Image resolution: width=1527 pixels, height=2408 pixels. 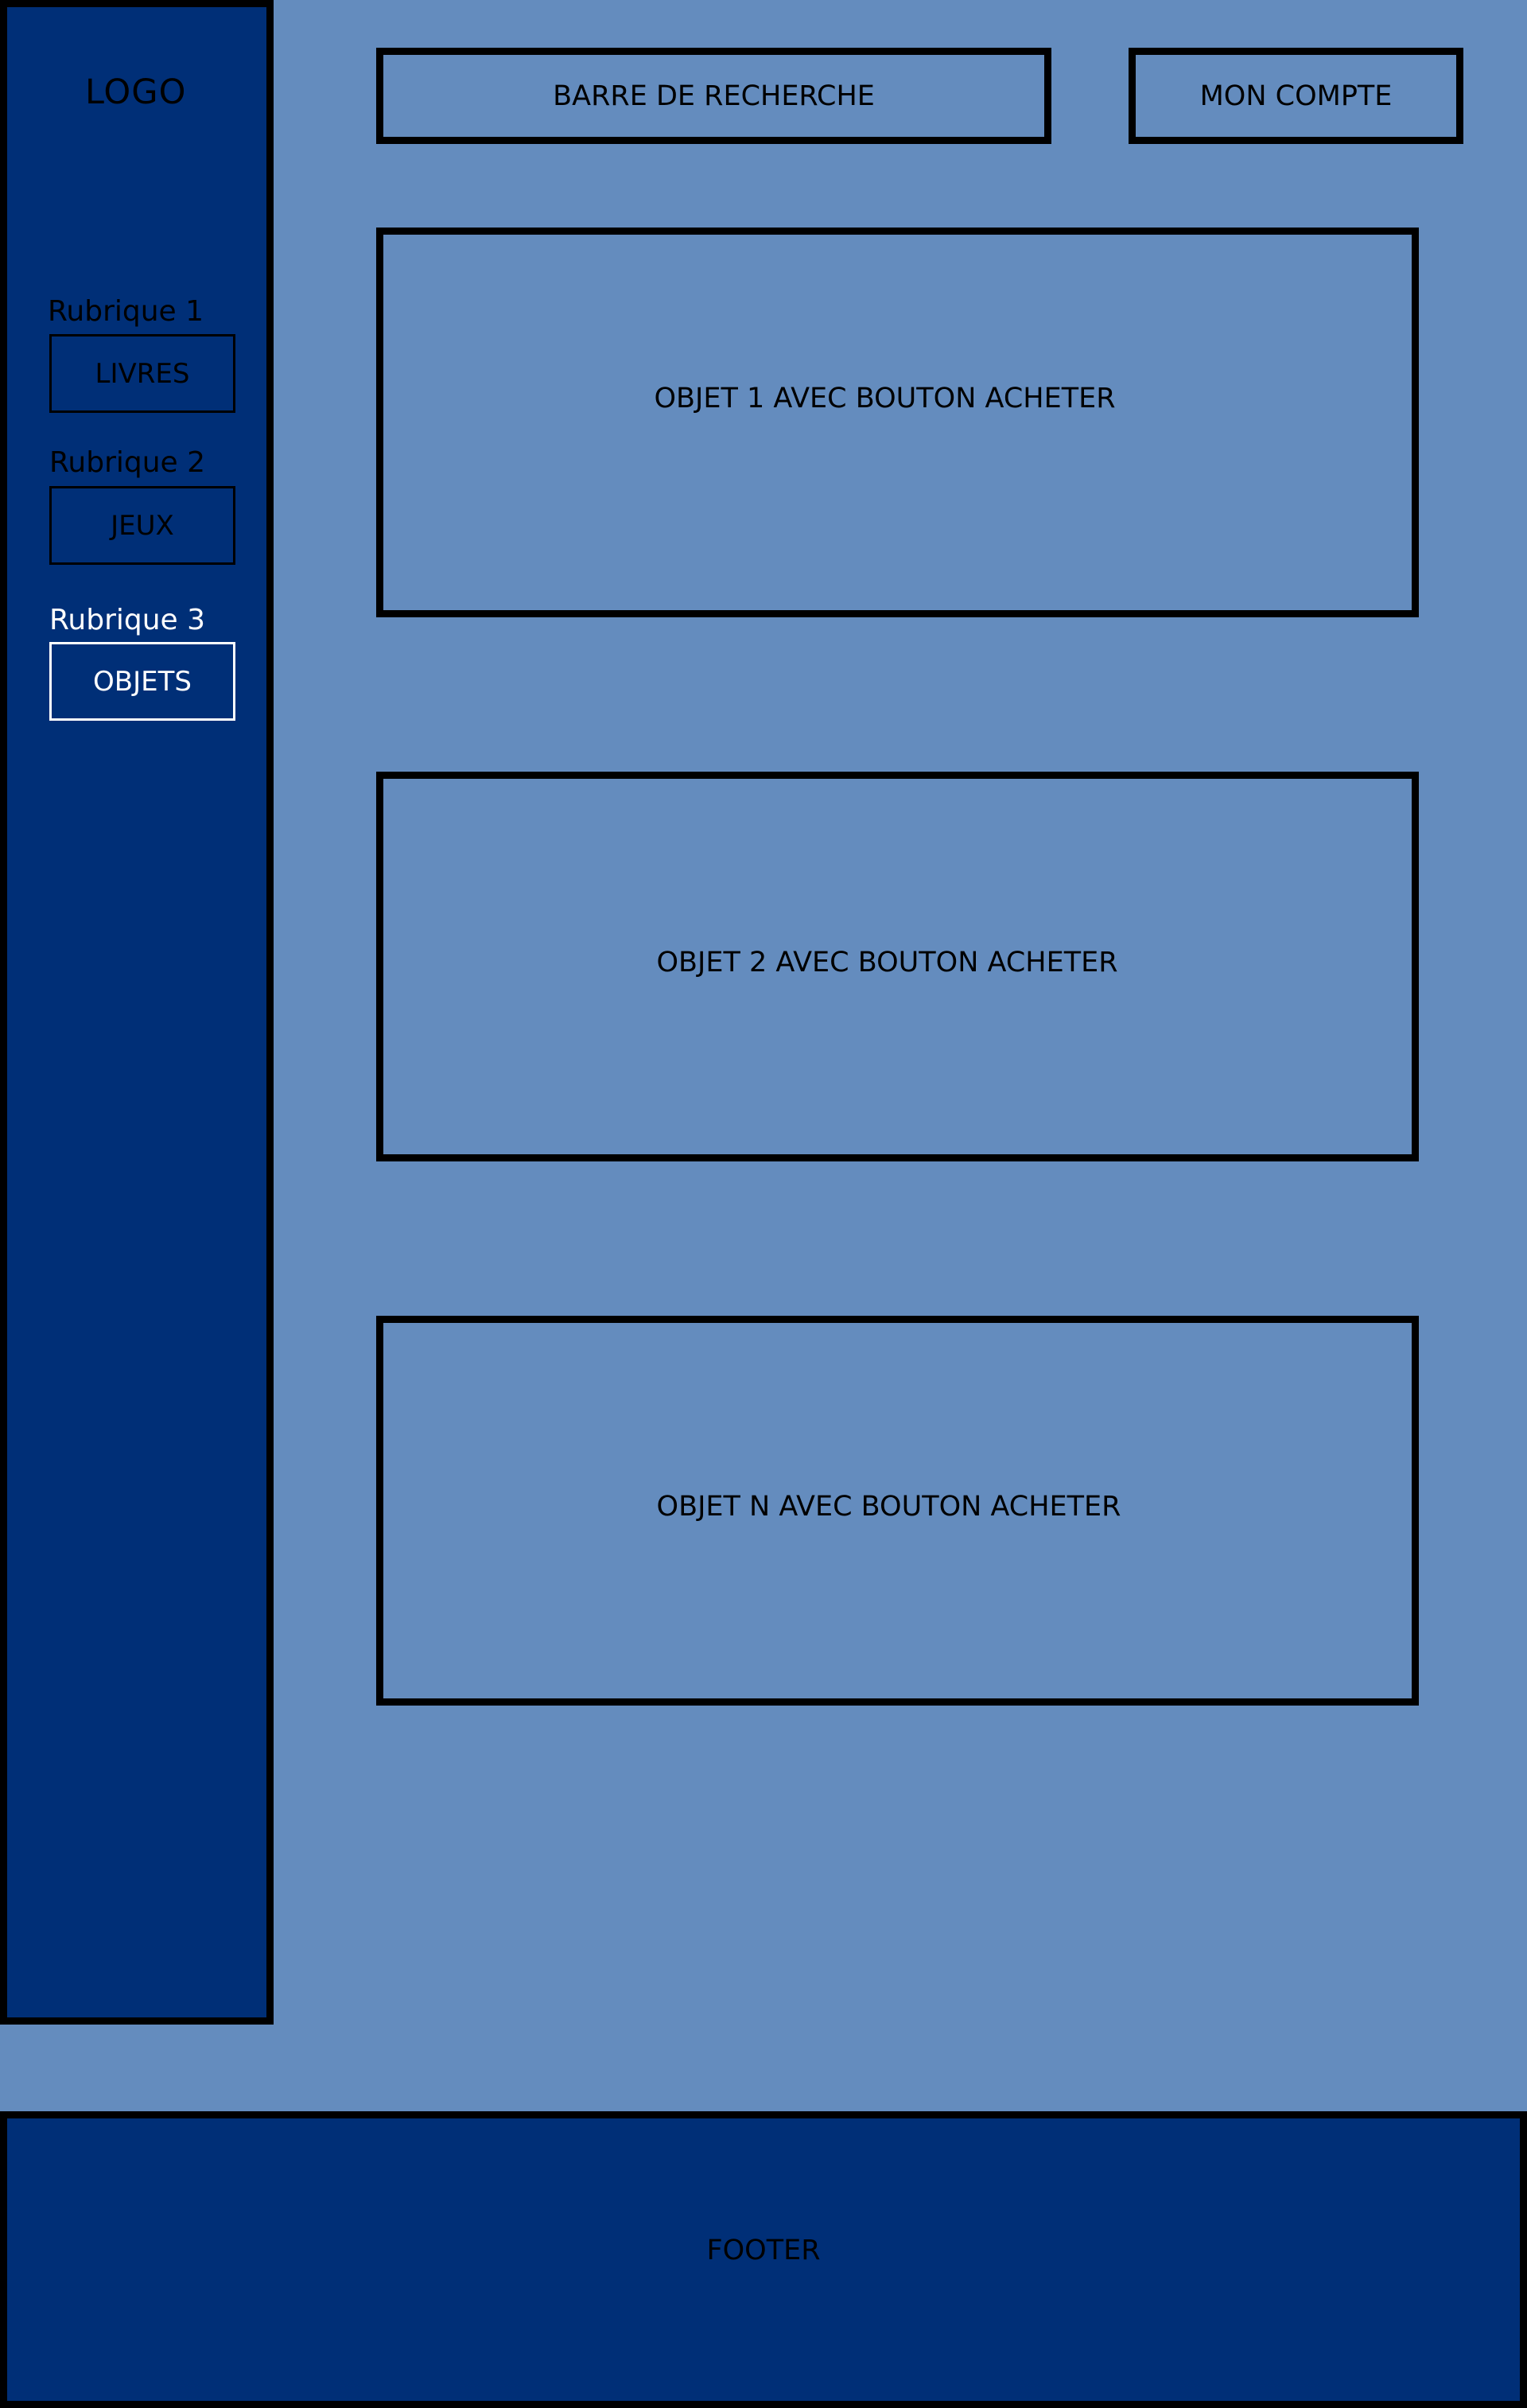 I want to click on rubric-2-button-label: JEUX, so click(x=142, y=525).